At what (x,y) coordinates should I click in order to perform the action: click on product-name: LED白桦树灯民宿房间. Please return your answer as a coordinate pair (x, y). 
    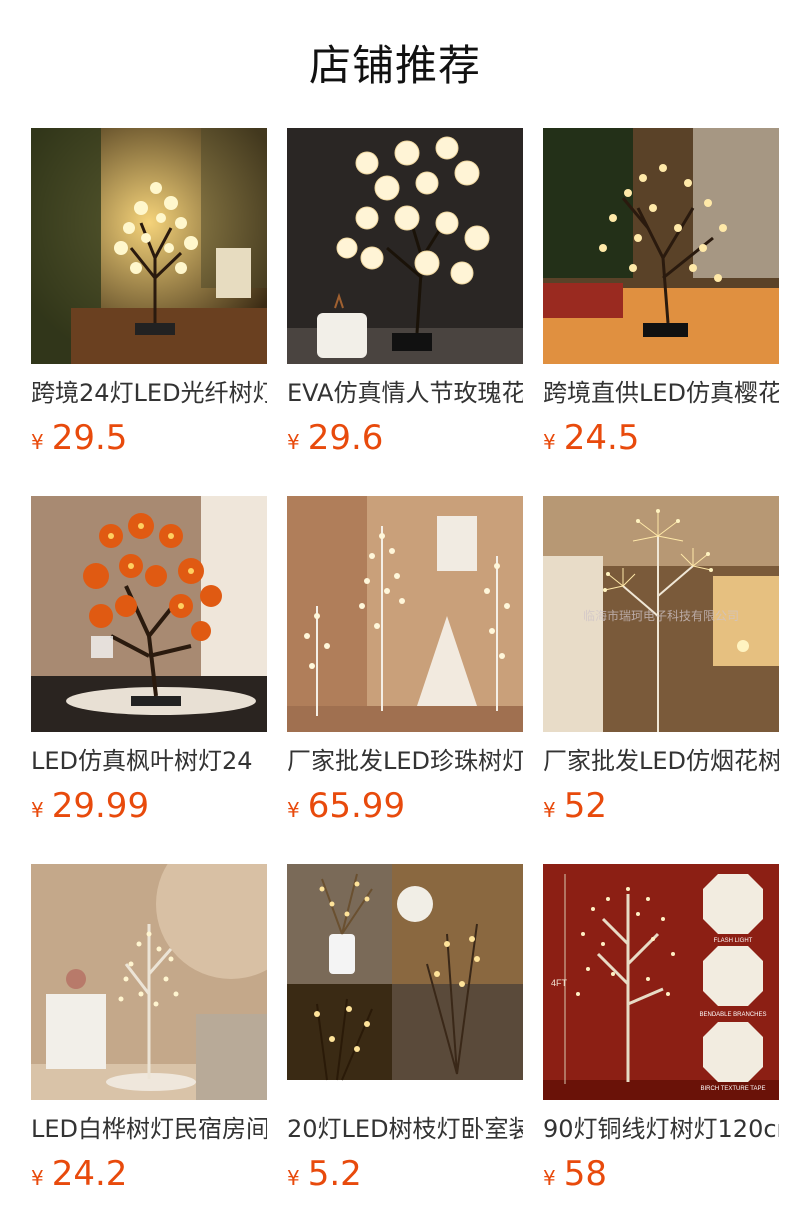
    Looking at the image, I should click on (149, 1129).